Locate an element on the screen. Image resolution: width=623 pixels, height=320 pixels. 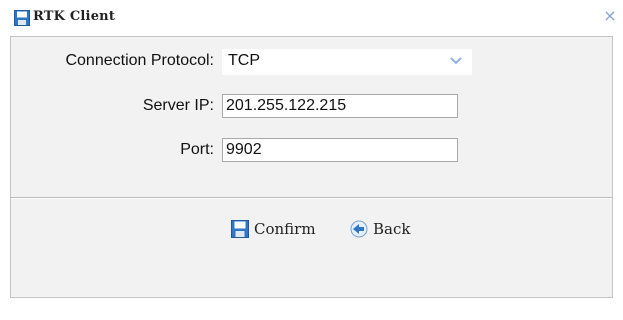
server-ip-field: 201.255.122.215 is located at coordinates (340, 106).